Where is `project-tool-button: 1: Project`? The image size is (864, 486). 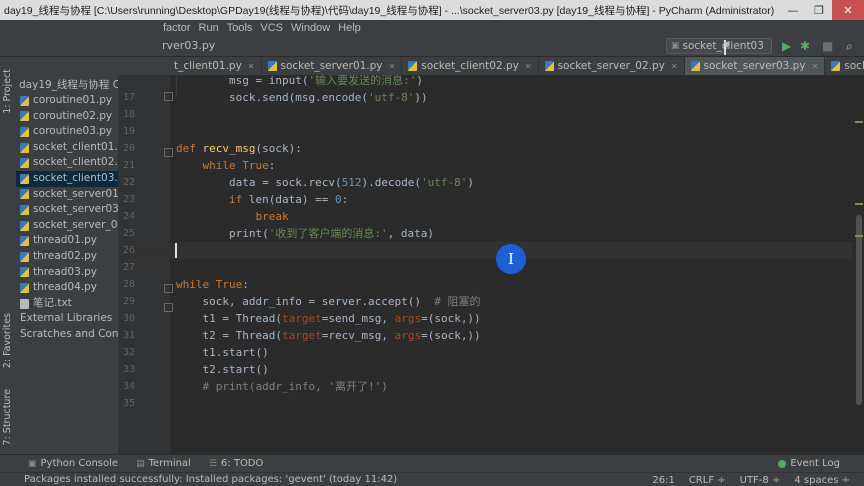
project-tool-button: 1: Project is located at coordinates (7, 91).